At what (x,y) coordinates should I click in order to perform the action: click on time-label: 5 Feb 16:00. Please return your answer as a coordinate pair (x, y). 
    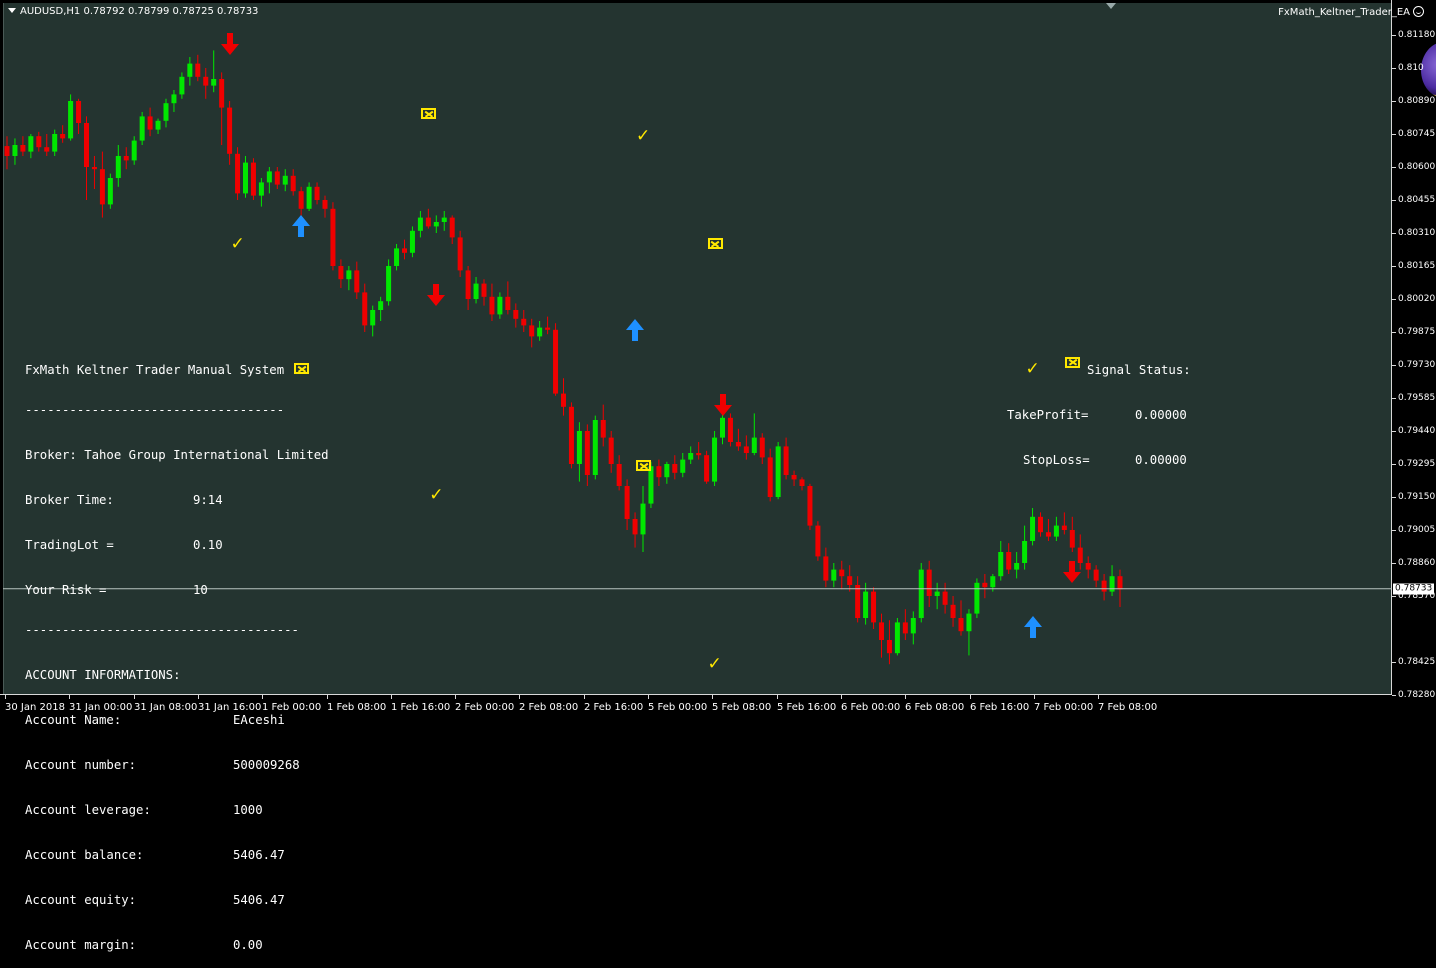
    Looking at the image, I should click on (807, 707).